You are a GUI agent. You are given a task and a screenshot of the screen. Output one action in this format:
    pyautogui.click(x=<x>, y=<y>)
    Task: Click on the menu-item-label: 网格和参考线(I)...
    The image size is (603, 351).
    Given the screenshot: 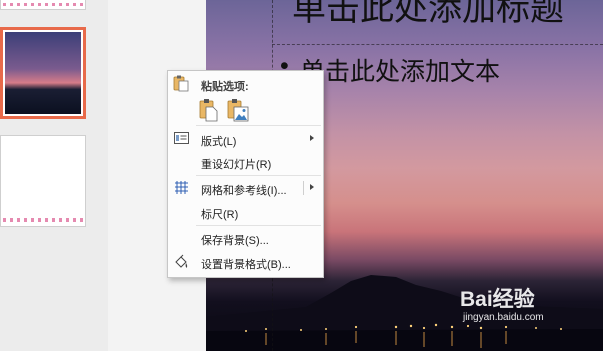 What is the action you would take?
    pyautogui.click(x=244, y=191)
    